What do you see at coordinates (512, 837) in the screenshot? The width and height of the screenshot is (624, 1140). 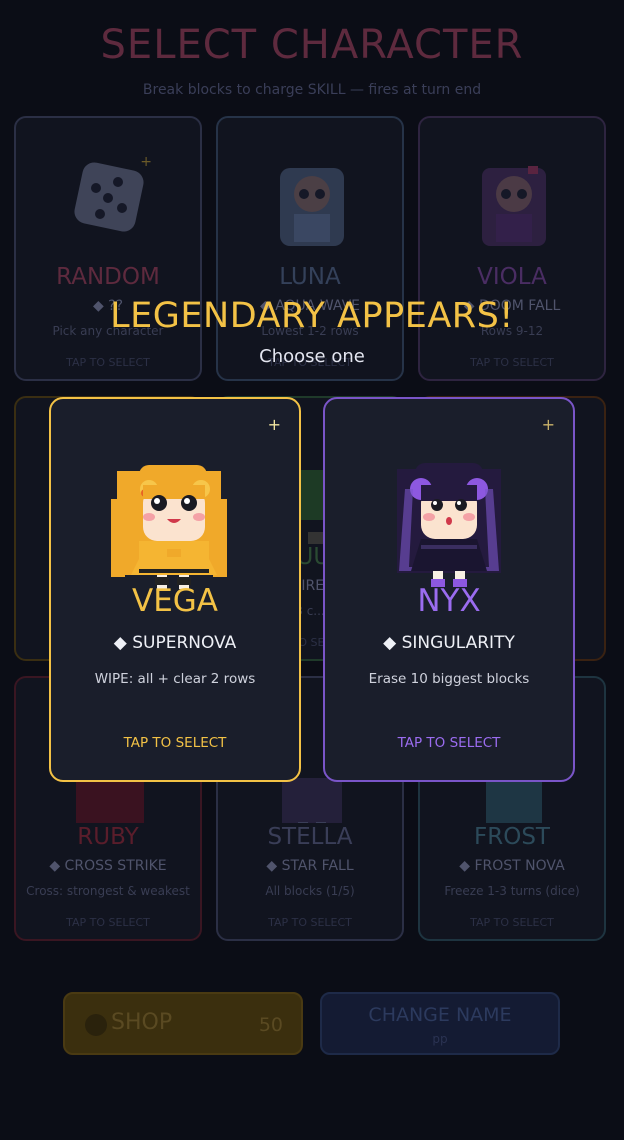 I see `character-name: FROST` at bounding box center [512, 837].